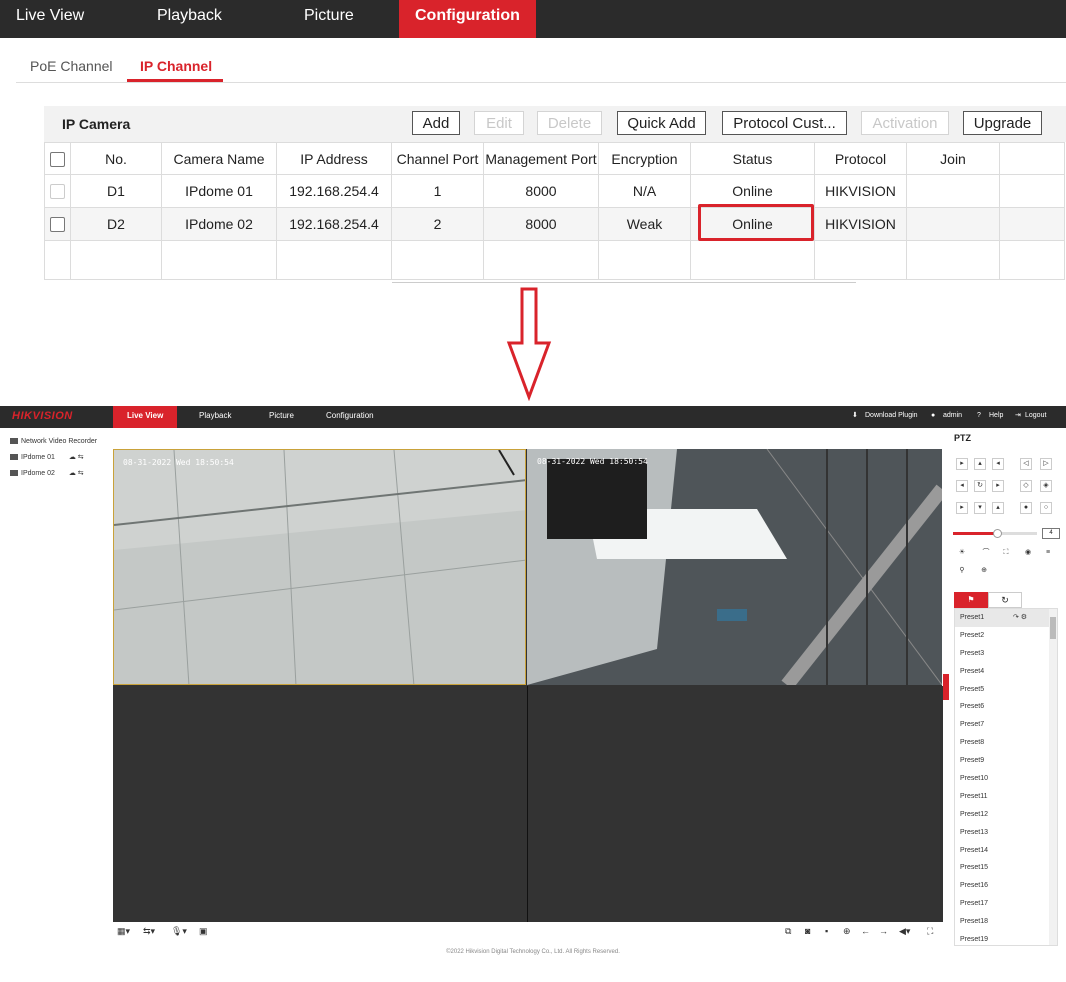 The height and width of the screenshot is (982, 1066). I want to click on stop-all-icon: ▣, so click(203, 931).